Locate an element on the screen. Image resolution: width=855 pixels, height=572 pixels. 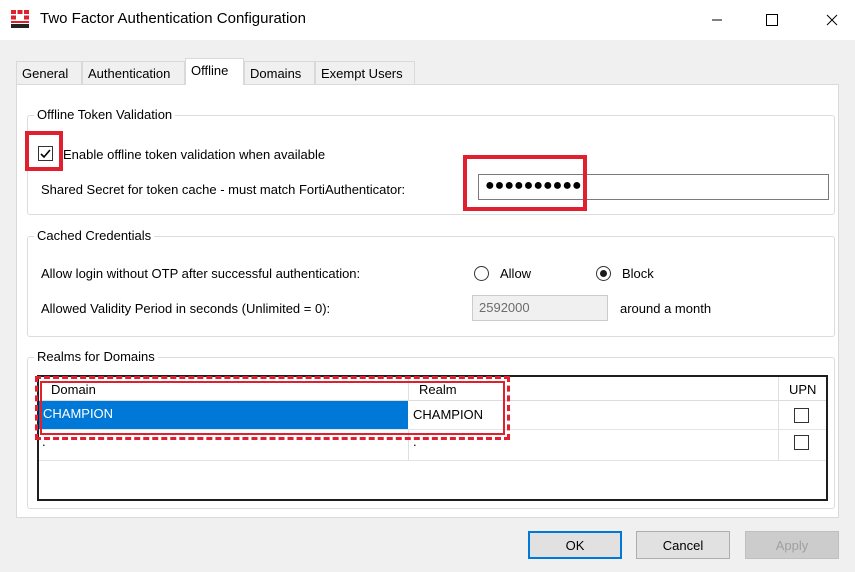
maximize-button is located at coordinates (772, 20).